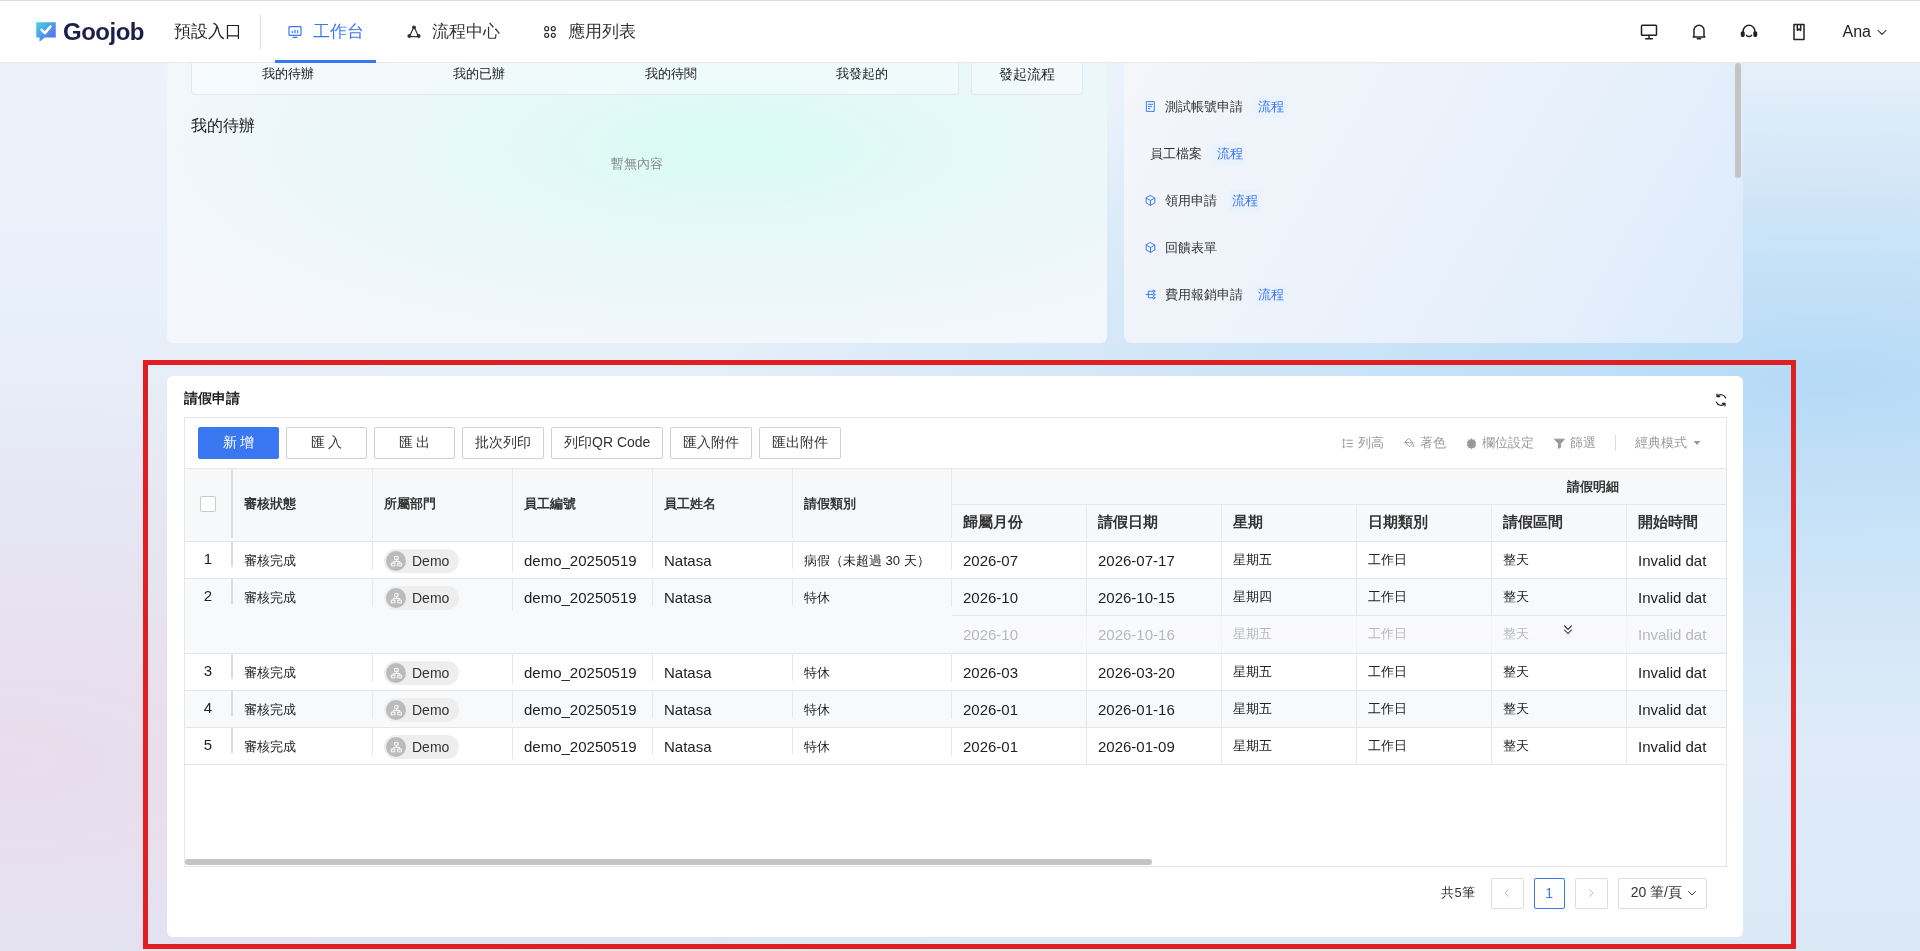 The image size is (1920, 951). Describe the element at coordinates (1549, 893) in the screenshot. I see `page-button: 1` at that location.